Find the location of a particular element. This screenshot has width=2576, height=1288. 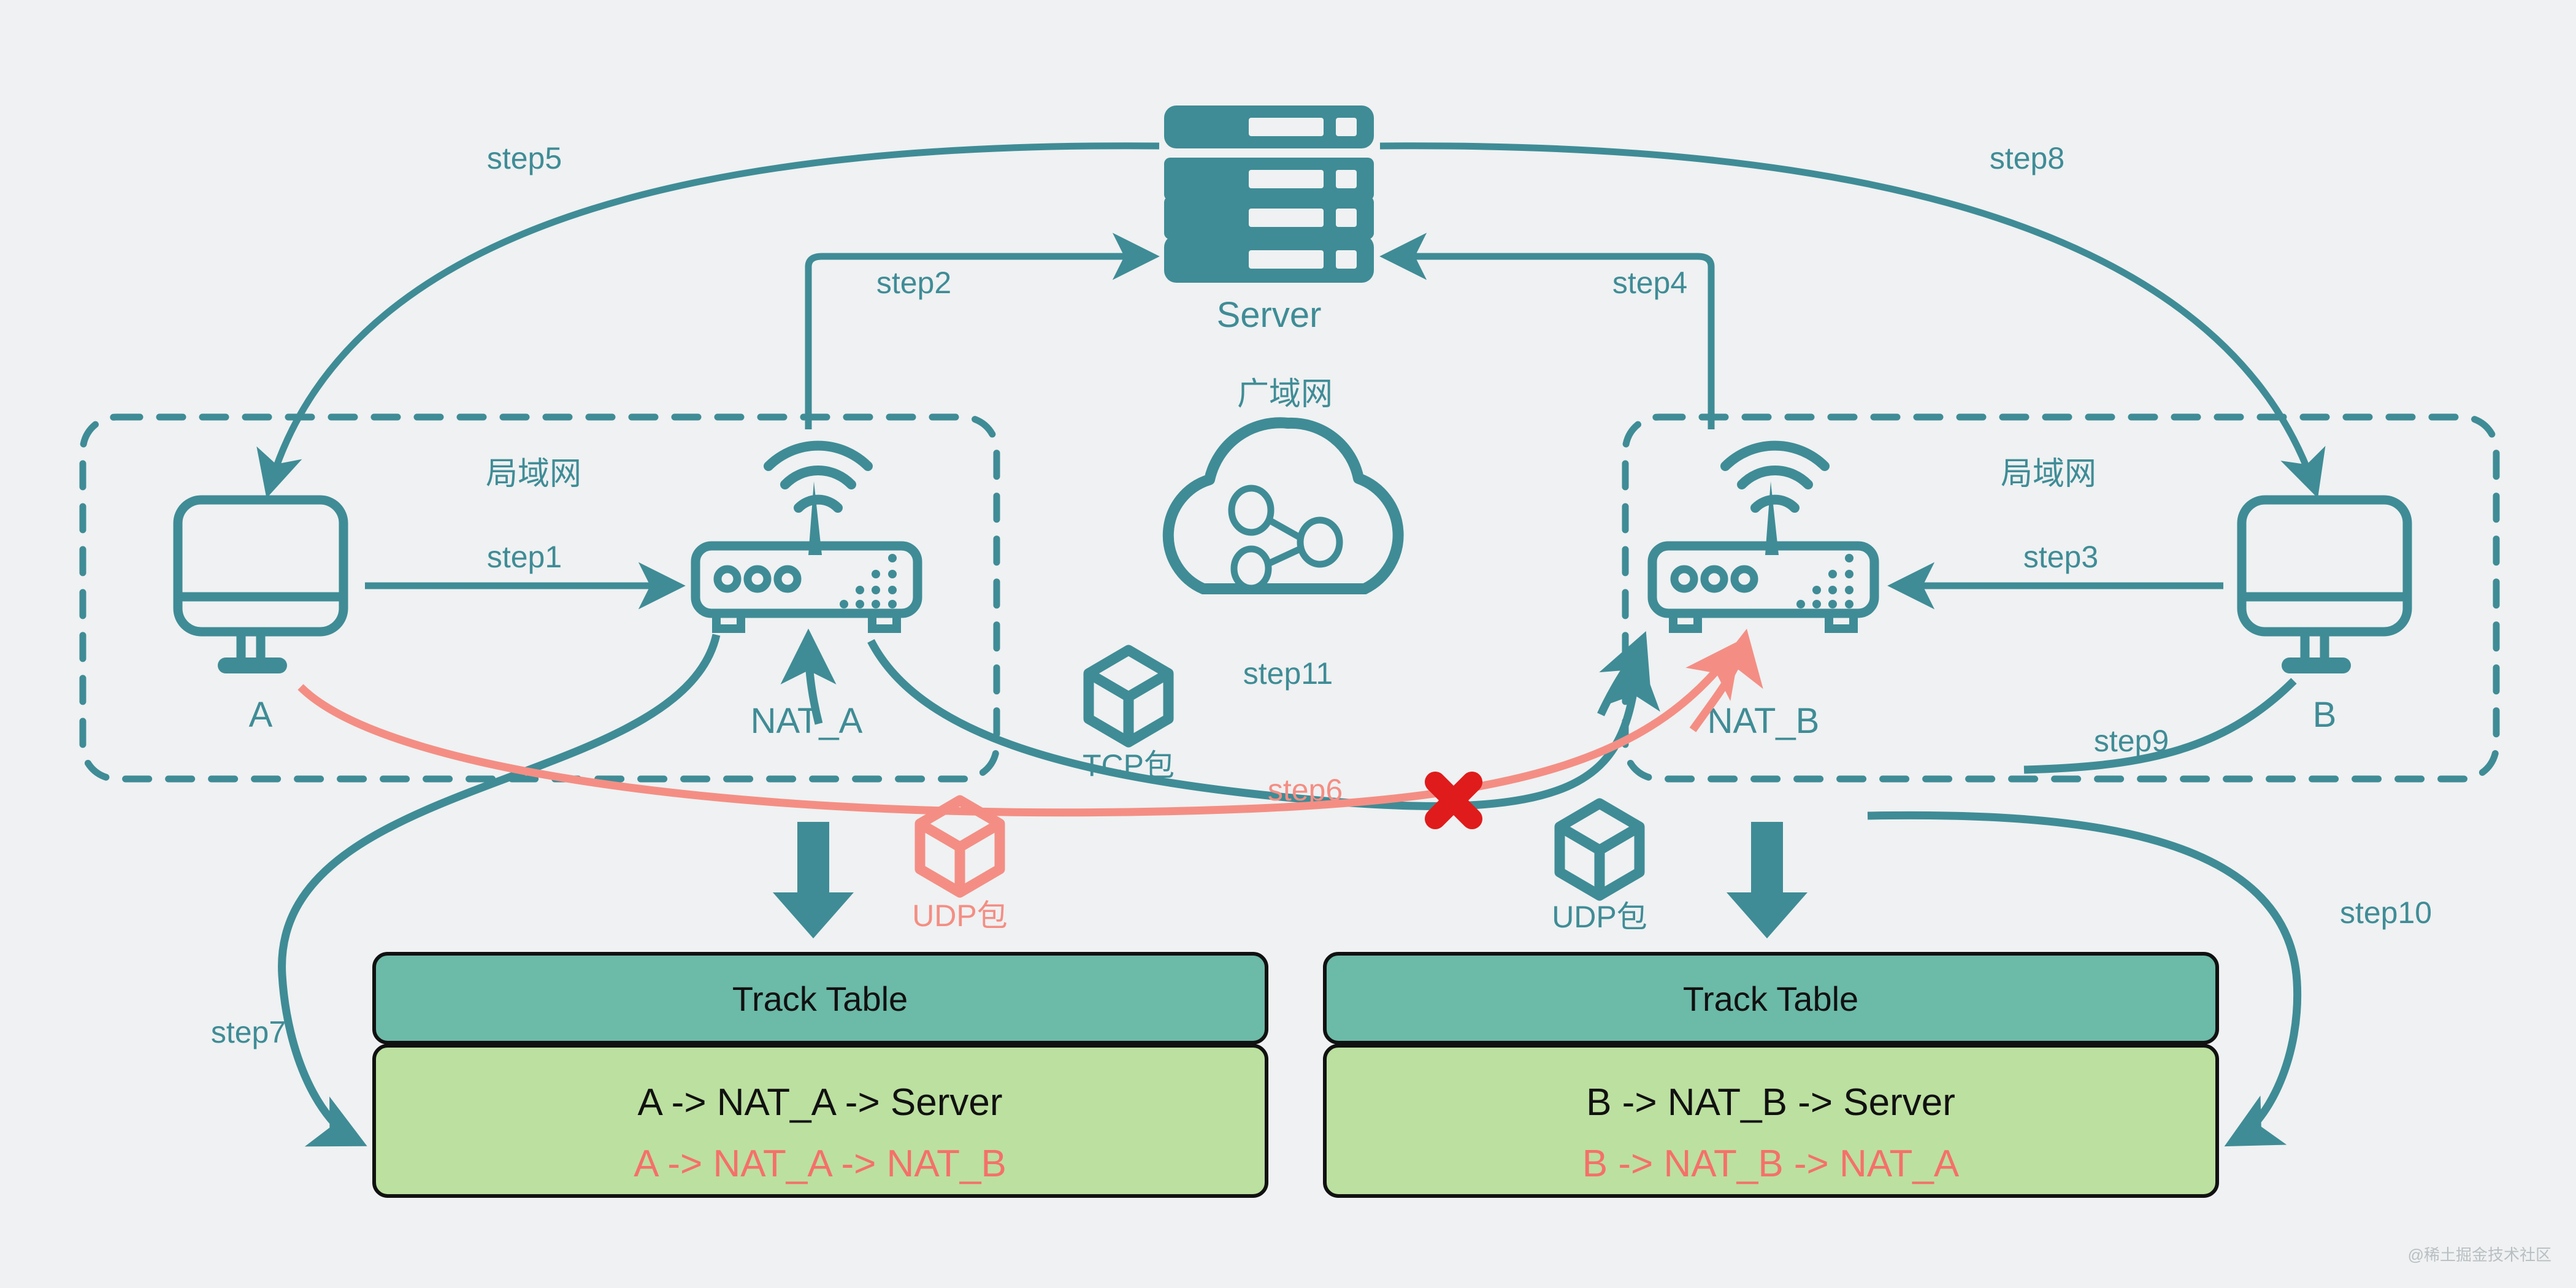

step3-label: step3 is located at coordinates (2060, 557).